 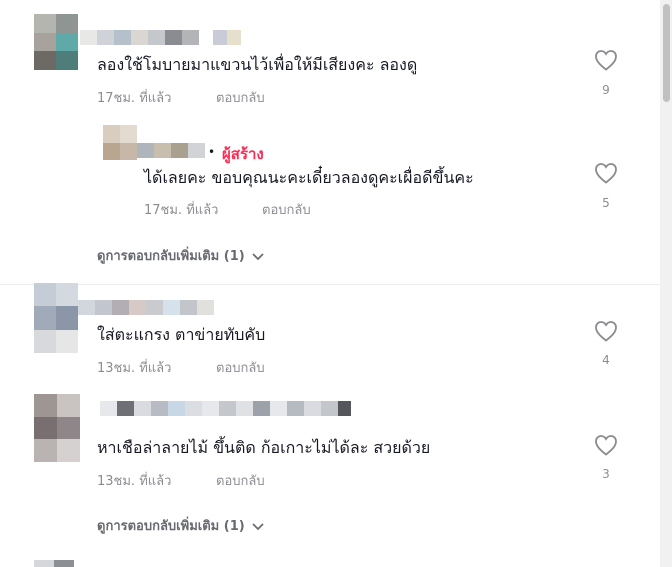 I want to click on like-count: 9, so click(x=606, y=90).